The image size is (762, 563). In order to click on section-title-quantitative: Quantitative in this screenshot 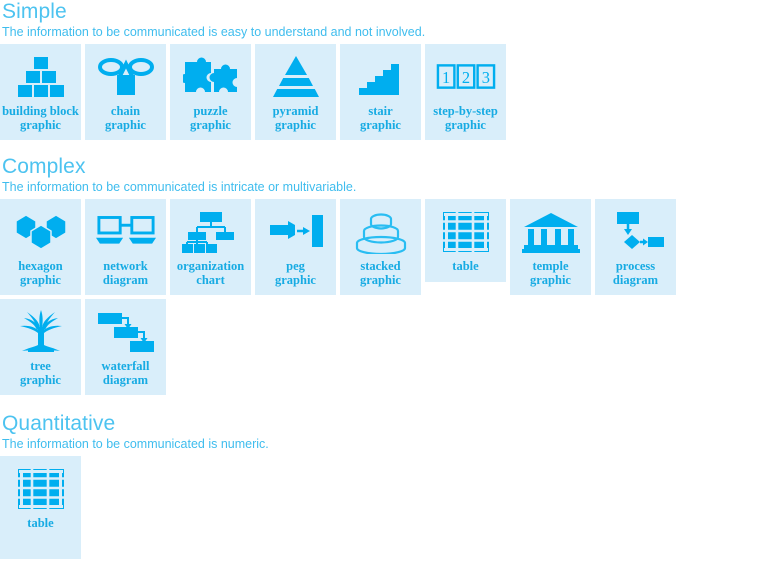, I will do `click(59, 423)`.